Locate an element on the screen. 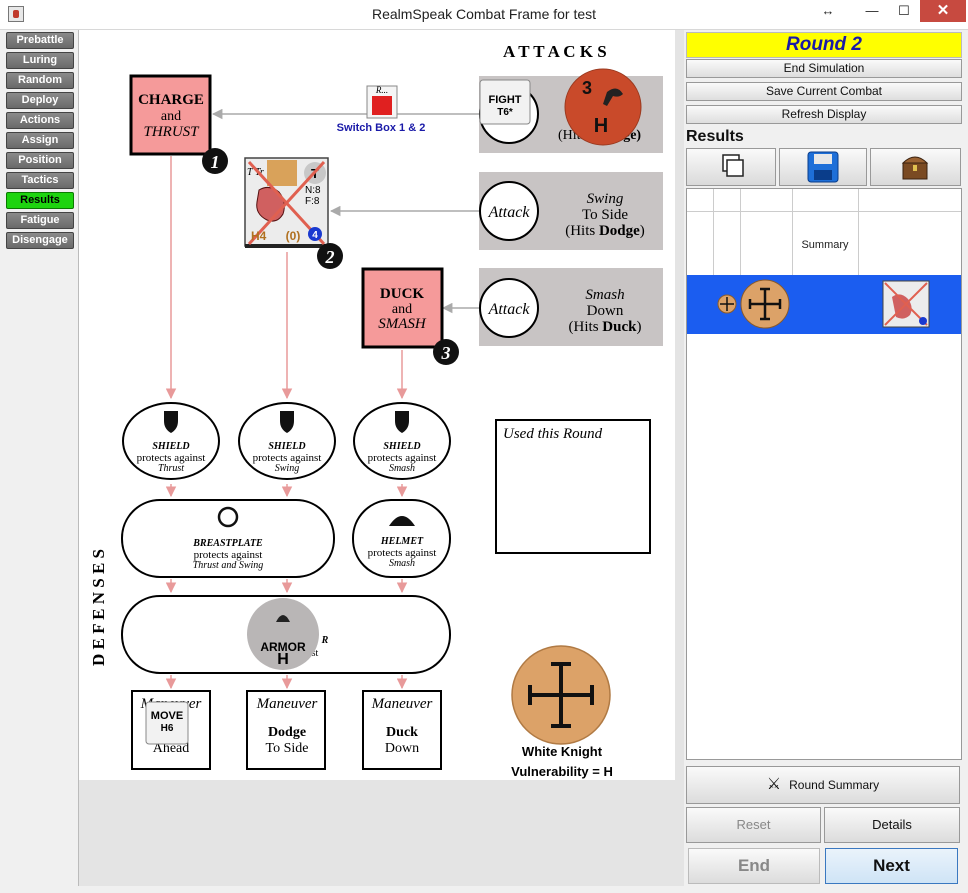 This screenshot has height=893, width=968. attack-text-3a: Smash is located at coordinates (604, 295).